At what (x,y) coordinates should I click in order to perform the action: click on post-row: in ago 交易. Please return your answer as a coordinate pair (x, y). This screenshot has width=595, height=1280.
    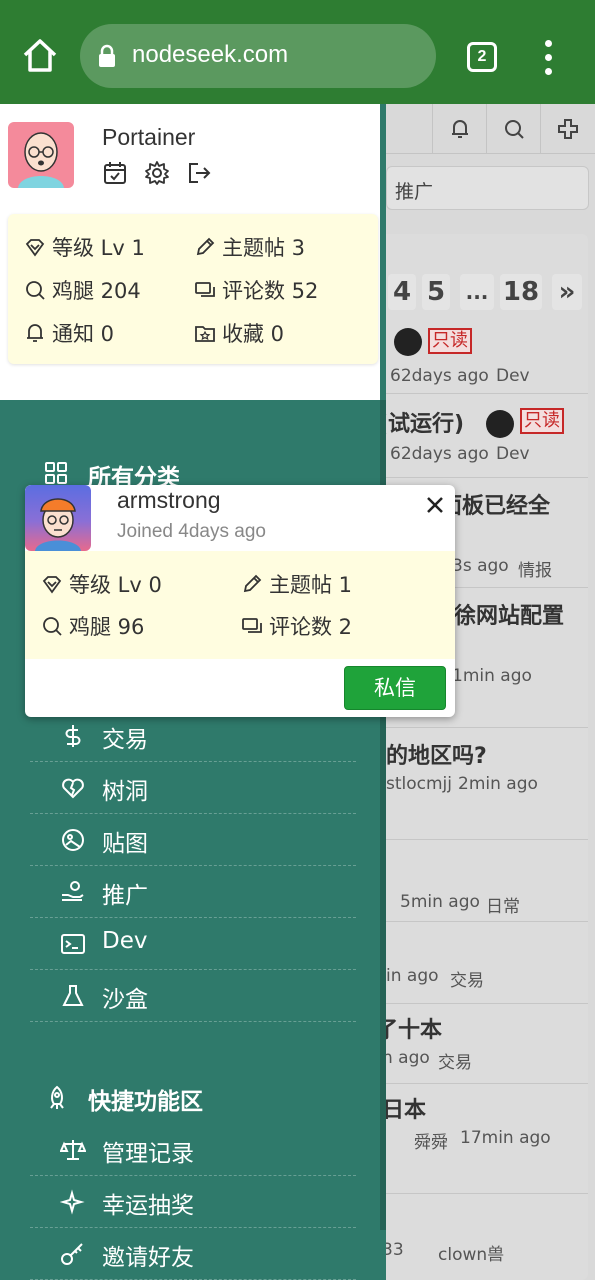
    Looking at the image, I should click on (484, 963).